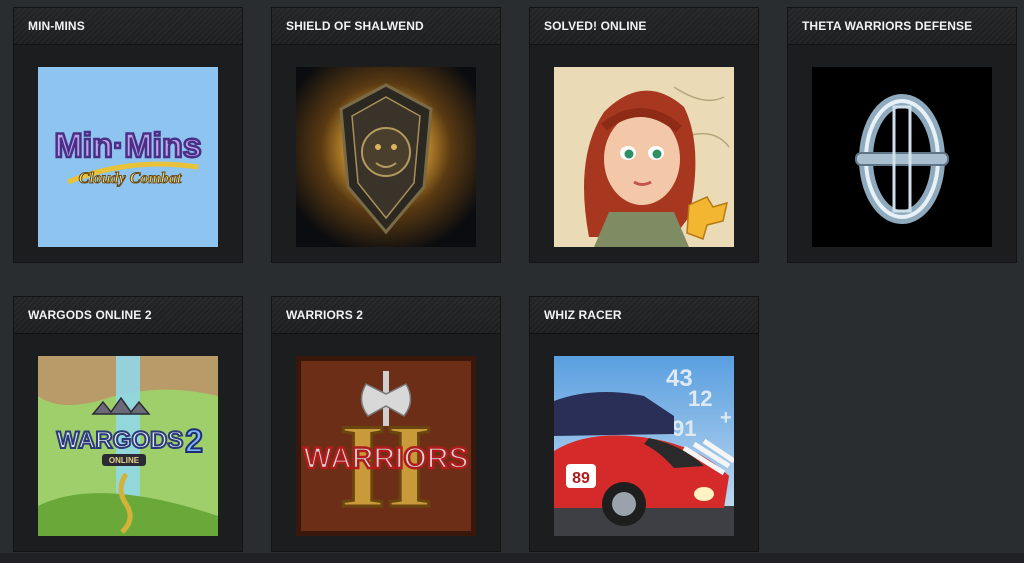 The width and height of the screenshot is (1024, 563). Describe the element at coordinates (128, 26) in the screenshot. I see `game-title: MIN-MINS` at that location.